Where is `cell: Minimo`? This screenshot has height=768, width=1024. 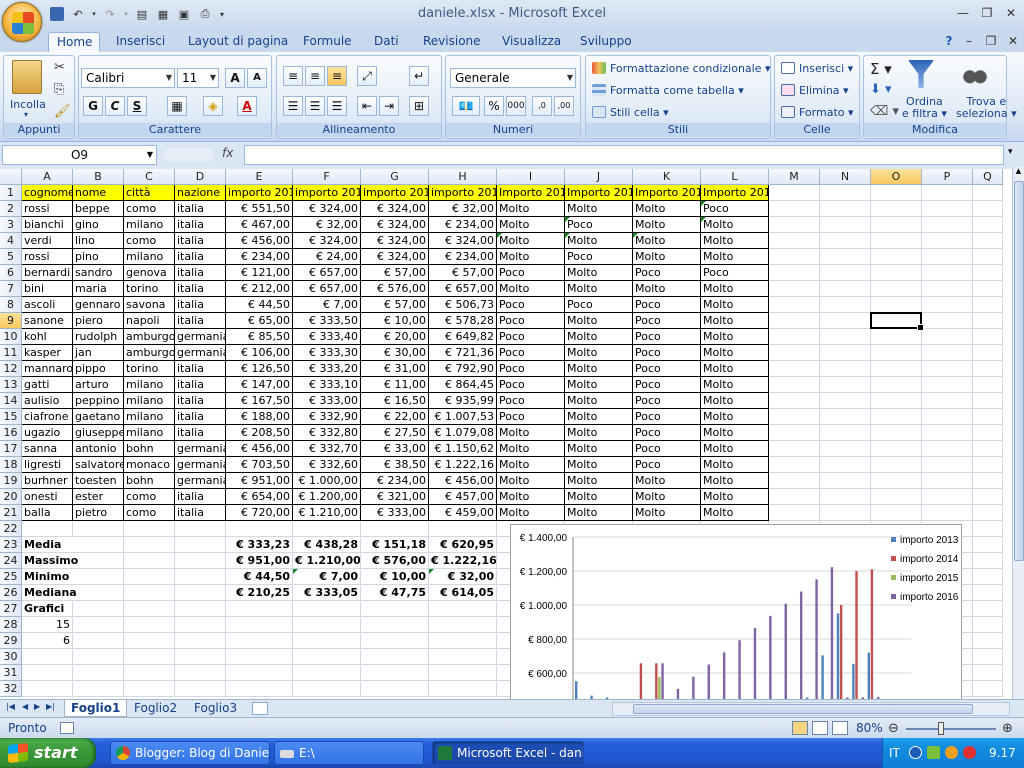
cell: Minimo is located at coordinates (73, 577).